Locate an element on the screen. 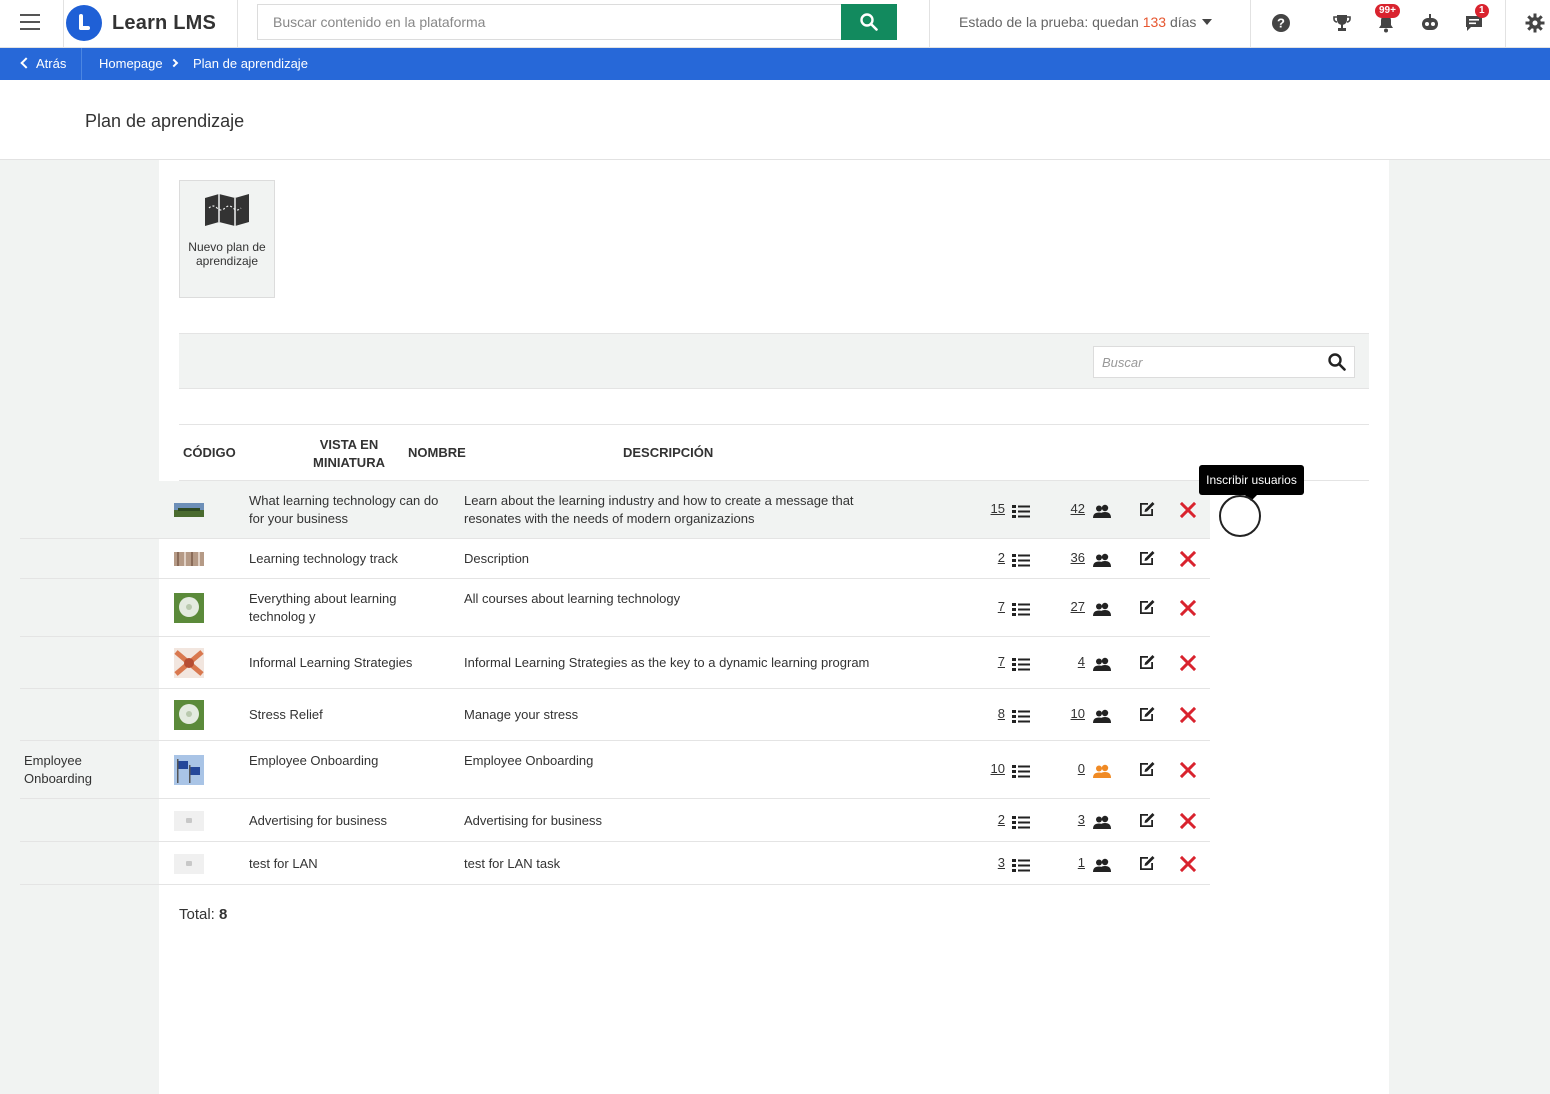 This screenshot has width=1550, height=1094. row-user-count-link: 0 is located at coordinates (1067, 768).